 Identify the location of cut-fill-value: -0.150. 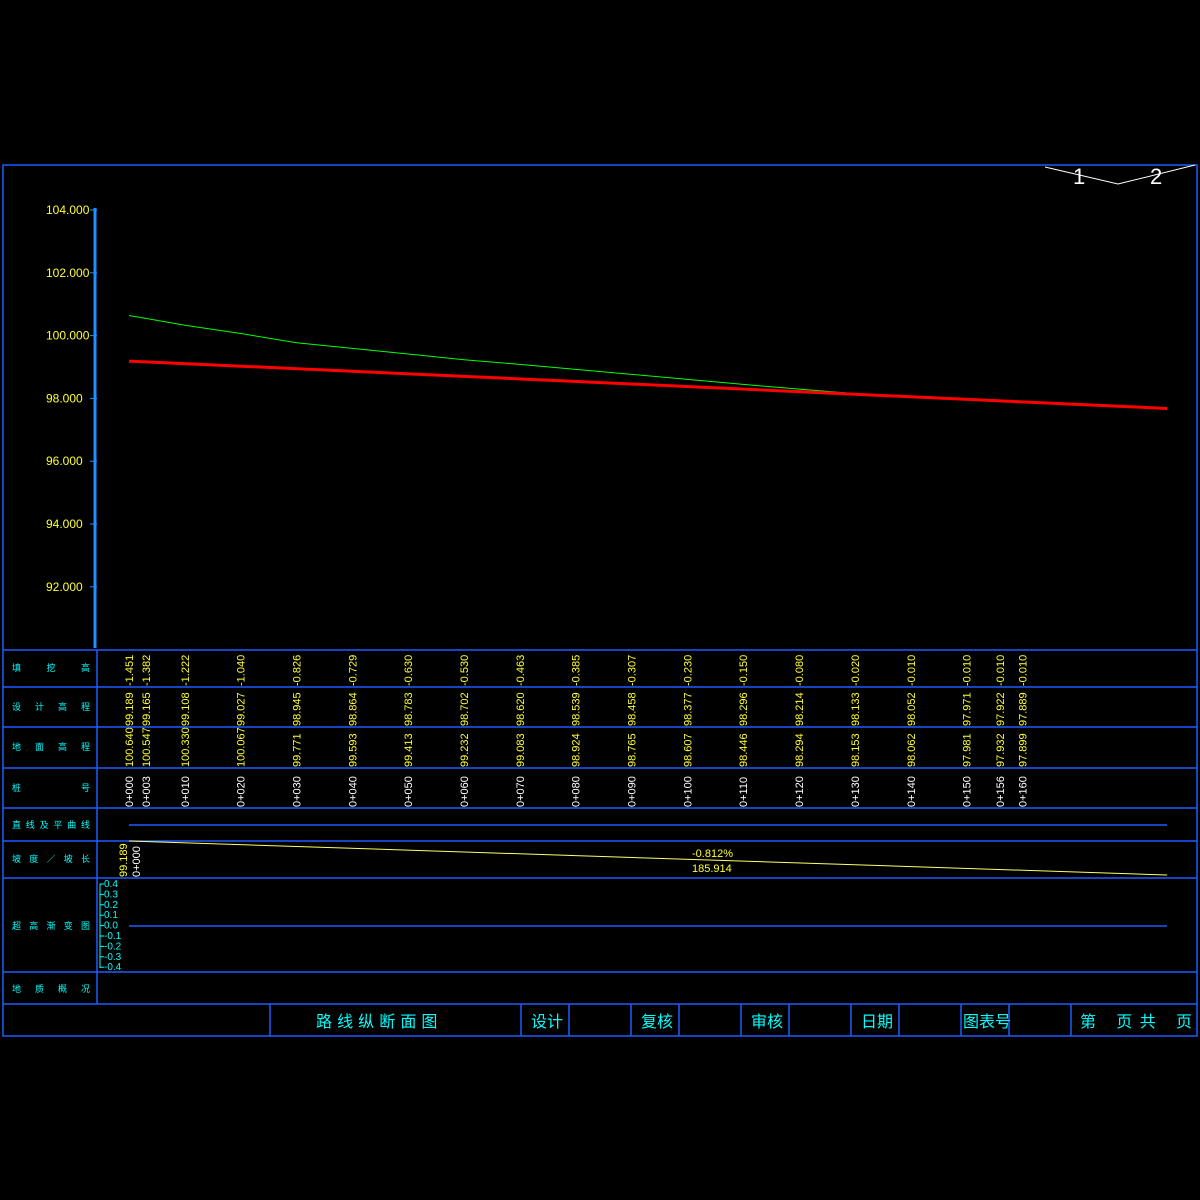
(744, 670).